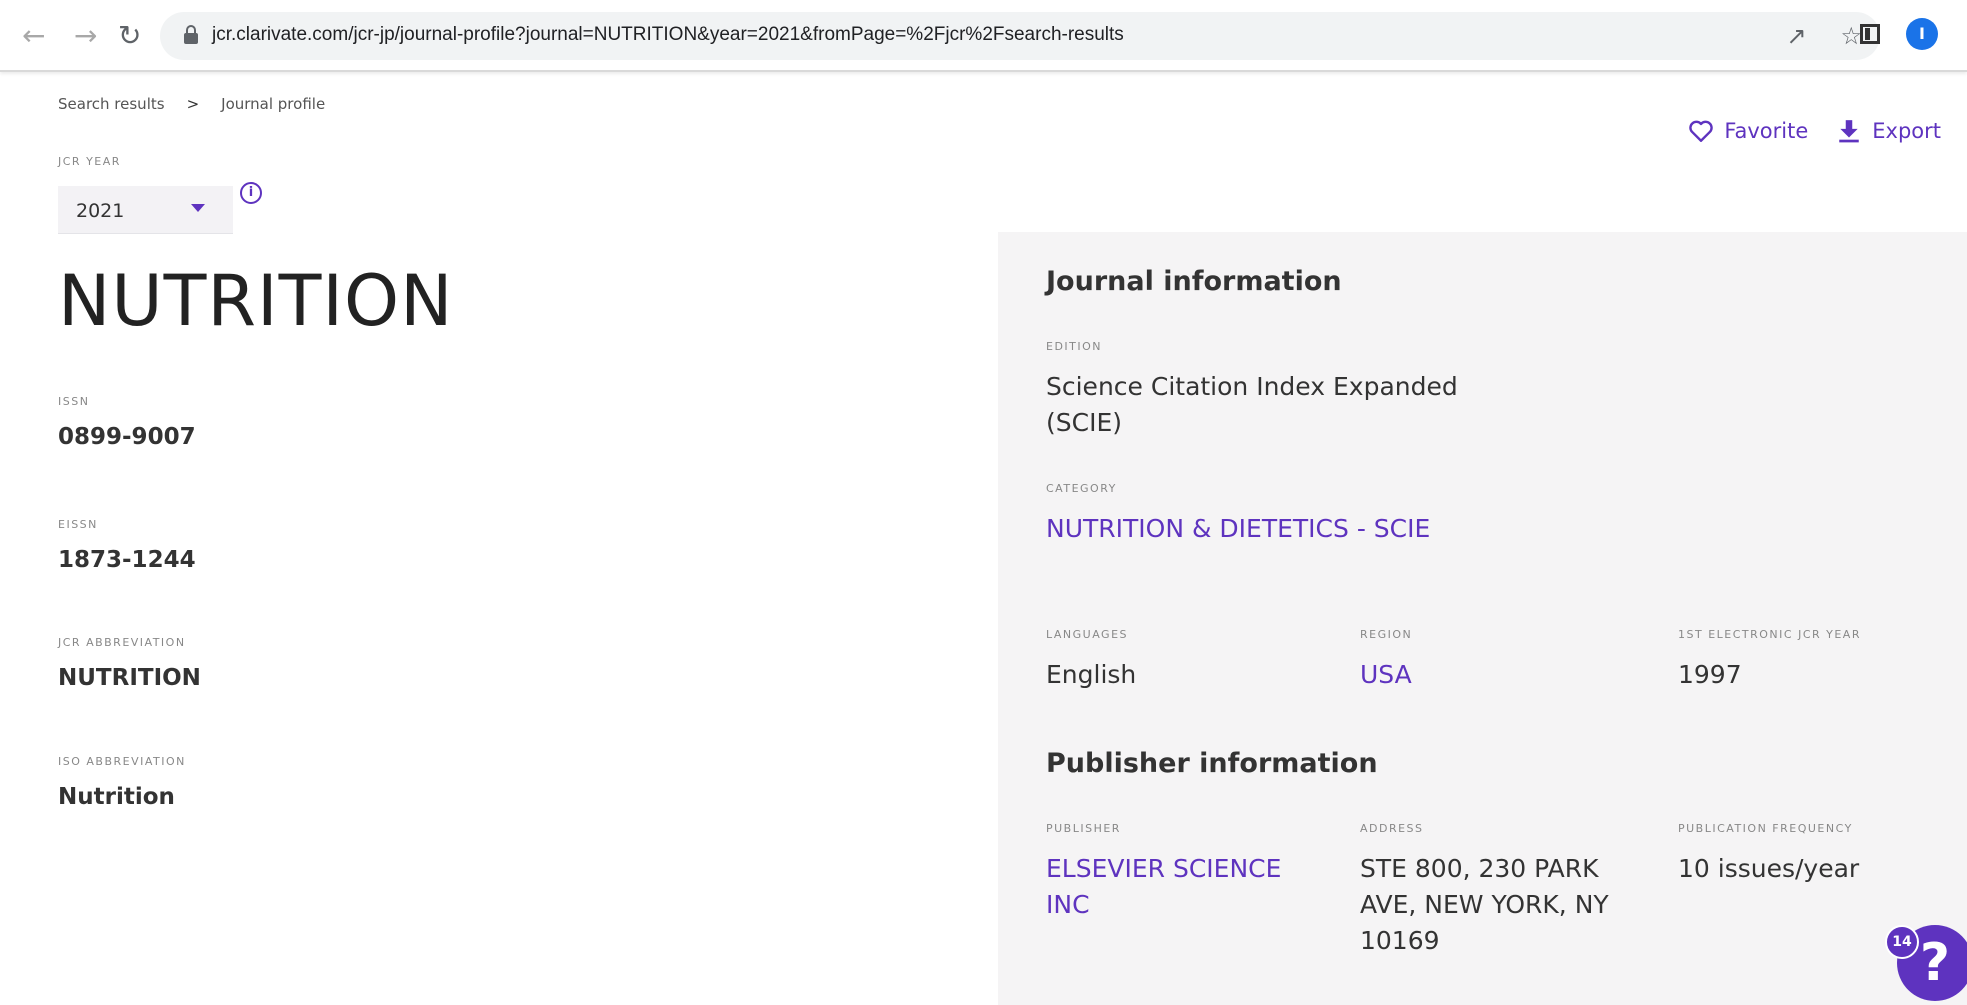 This screenshot has width=1967, height=1005. What do you see at coordinates (122, 761) in the screenshot?
I see `iso-abbreviation-label: ISO ABBREVIATION` at bounding box center [122, 761].